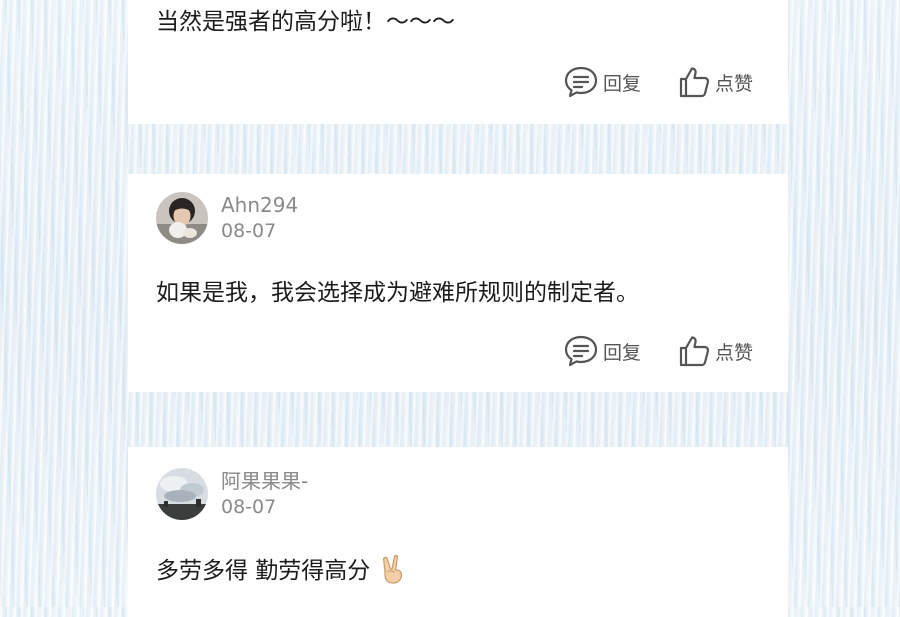 The height and width of the screenshot is (617, 900). I want to click on comment-author: Ahn294 08-07, so click(227, 218).